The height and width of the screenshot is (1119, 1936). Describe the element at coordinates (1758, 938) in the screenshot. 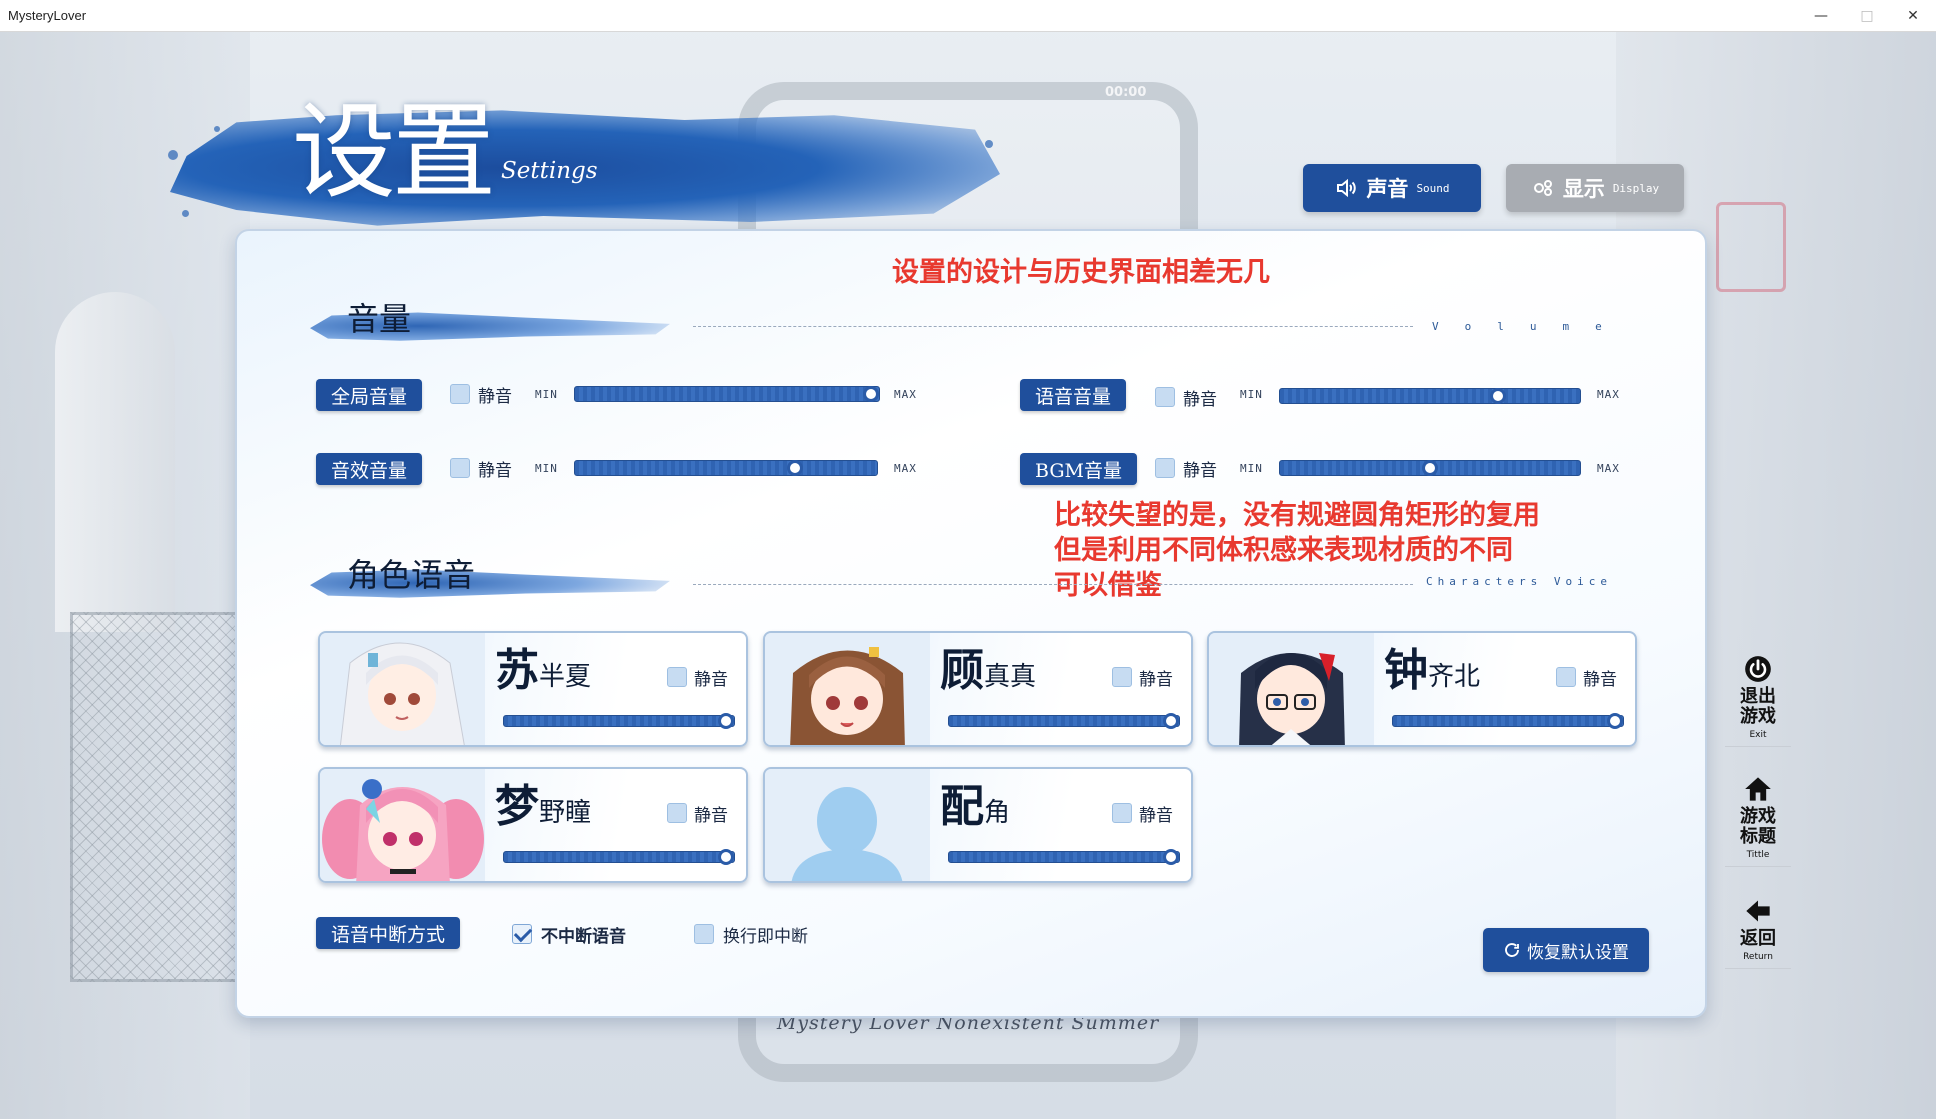

I see `sidenav-return-label: 返回` at that location.